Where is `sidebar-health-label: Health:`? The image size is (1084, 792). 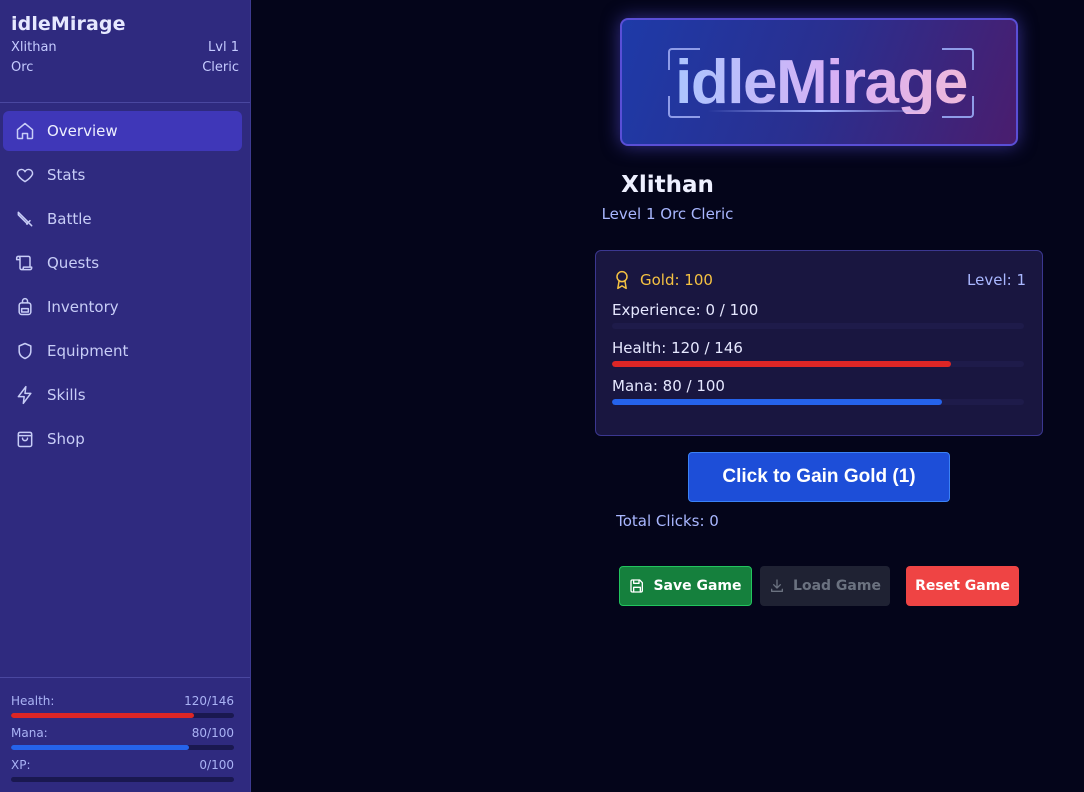
sidebar-health-label: Health: is located at coordinates (33, 701).